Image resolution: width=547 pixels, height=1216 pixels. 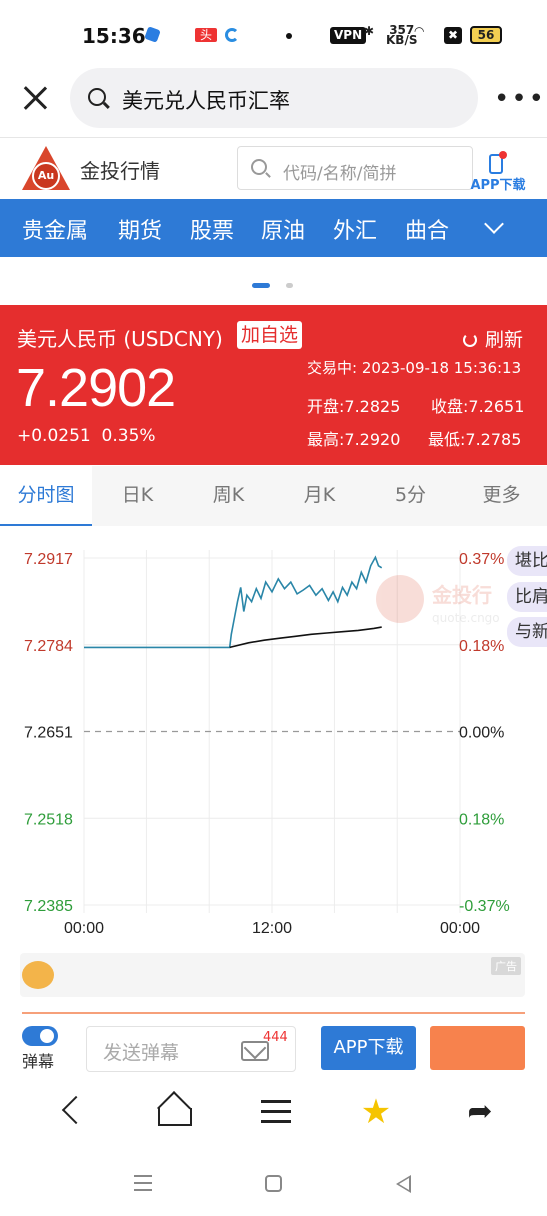 I want to click on carousel-dot, so click(x=289, y=285).